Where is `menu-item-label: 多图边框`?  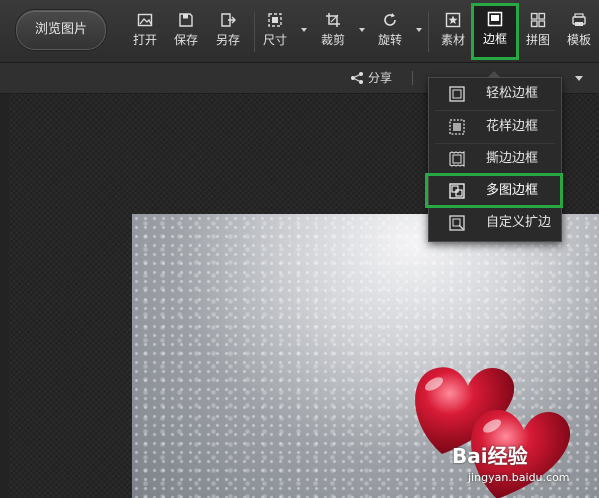
menu-item-label: 多图边框 is located at coordinates (512, 190).